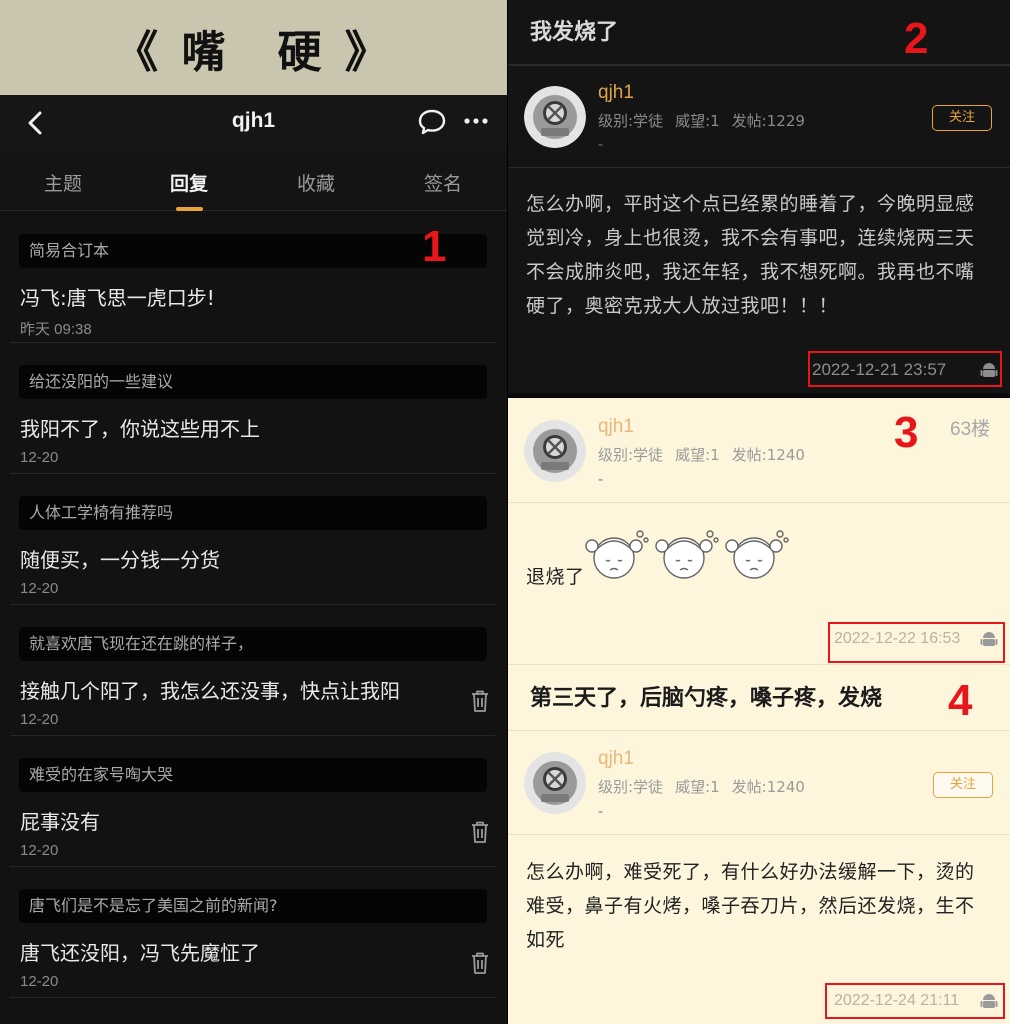 The height and width of the screenshot is (1024, 1010). Describe the element at coordinates (189, 182) in the screenshot. I see `tab-replies: 回复` at that location.